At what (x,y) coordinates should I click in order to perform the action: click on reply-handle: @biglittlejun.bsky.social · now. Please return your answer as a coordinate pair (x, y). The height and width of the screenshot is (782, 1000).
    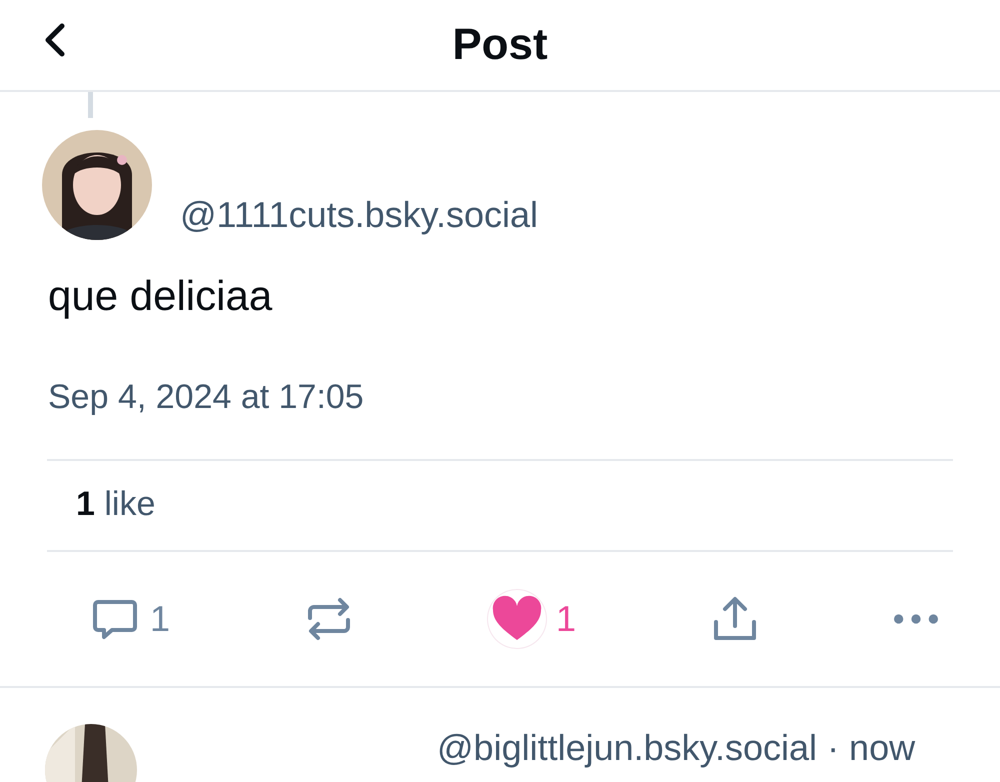
    Looking at the image, I should click on (676, 748).